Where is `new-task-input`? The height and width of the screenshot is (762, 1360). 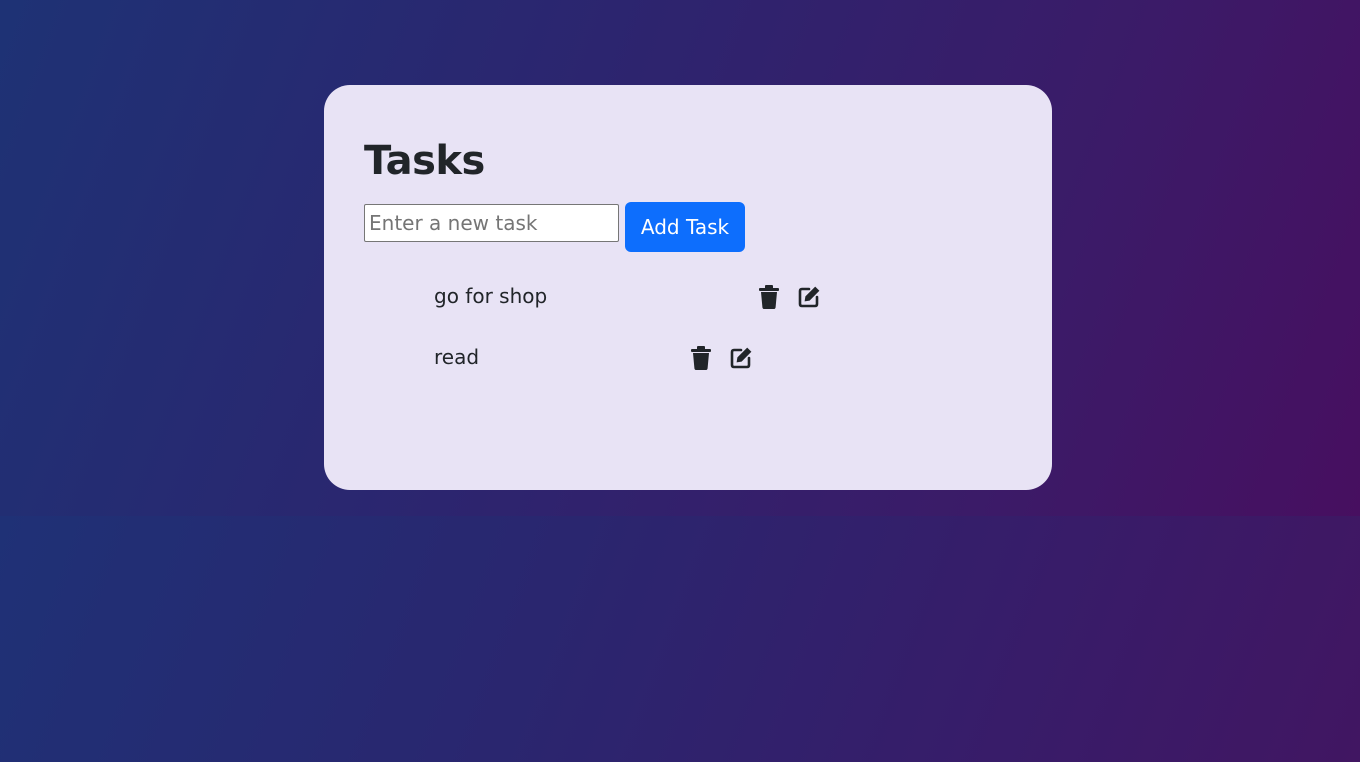
new-task-input is located at coordinates (491, 223).